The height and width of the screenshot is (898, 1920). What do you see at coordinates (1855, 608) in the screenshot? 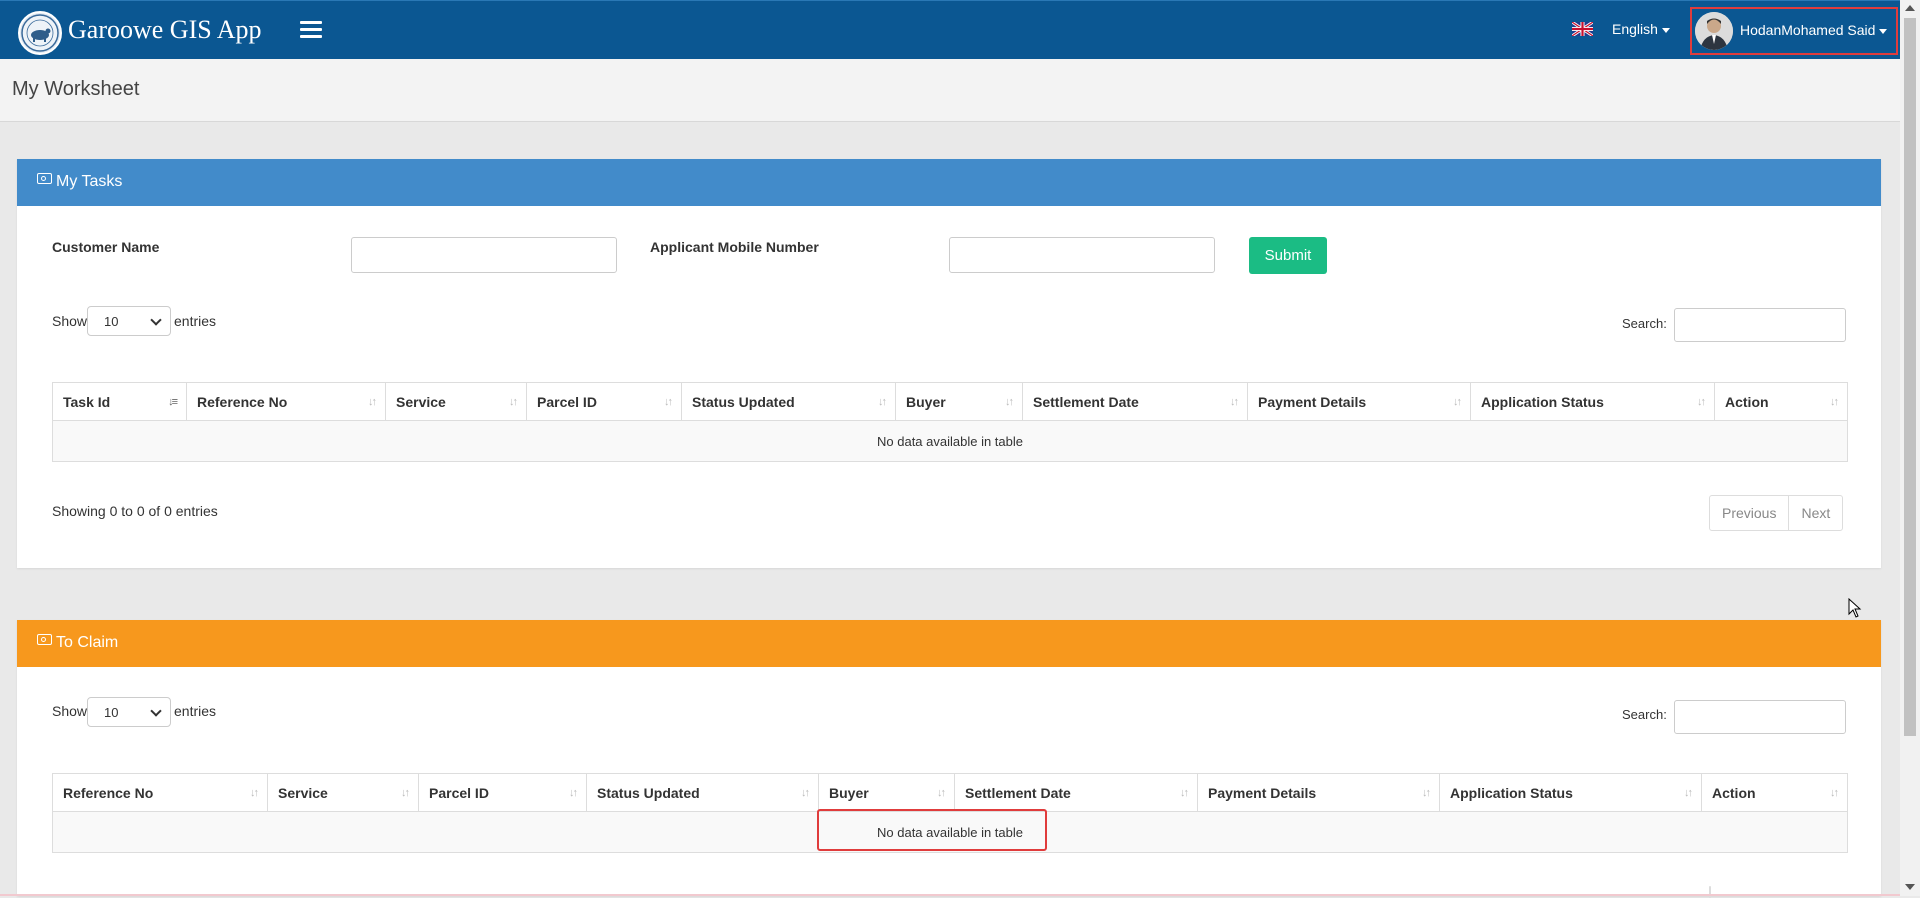
I see `mouse-cursor-icon` at bounding box center [1855, 608].